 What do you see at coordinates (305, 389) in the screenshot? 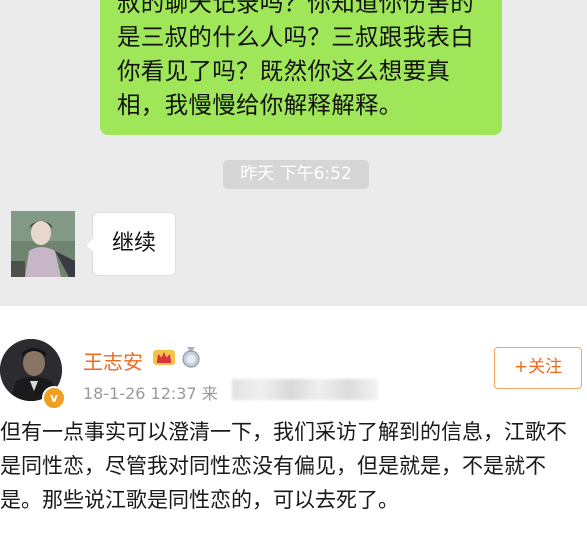
I see `post-source-blurred` at bounding box center [305, 389].